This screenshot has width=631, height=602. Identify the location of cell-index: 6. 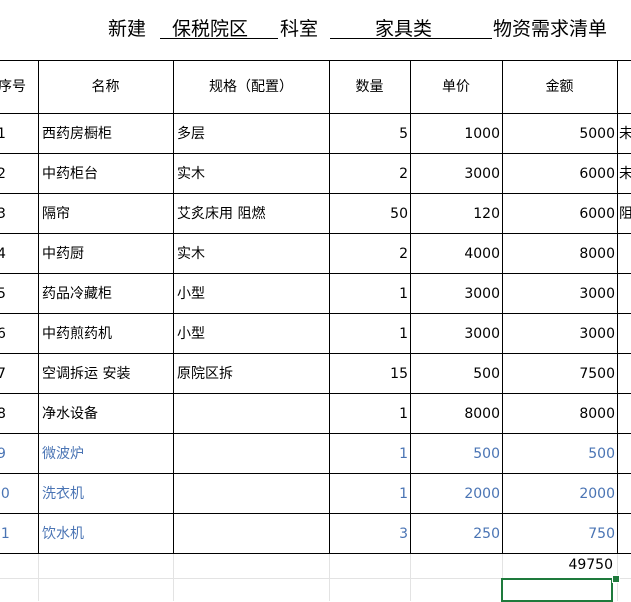
(18, 334).